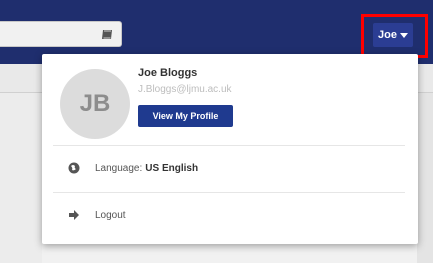  Describe the element at coordinates (110, 215) in the screenshot. I see `logout-label: Logout` at that location.